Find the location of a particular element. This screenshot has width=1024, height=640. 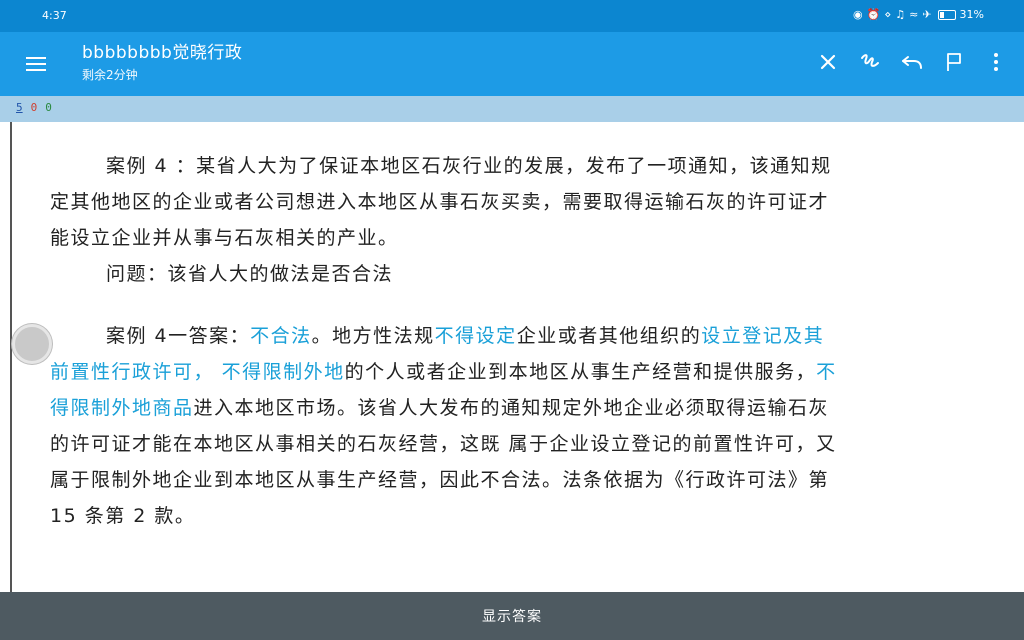

status-time: 4:37 is located at coordinates (54, 15).